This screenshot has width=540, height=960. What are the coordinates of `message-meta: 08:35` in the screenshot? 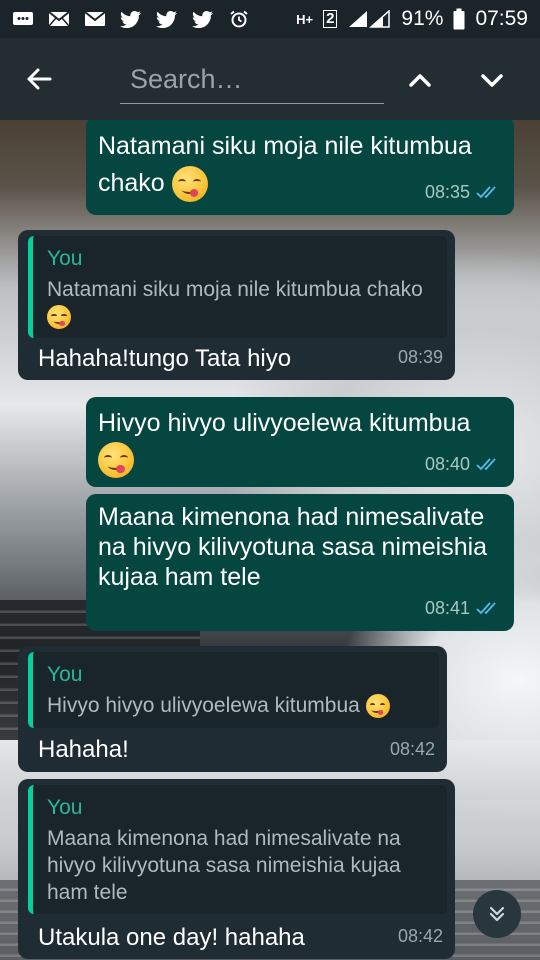 It's located at (463, 192).